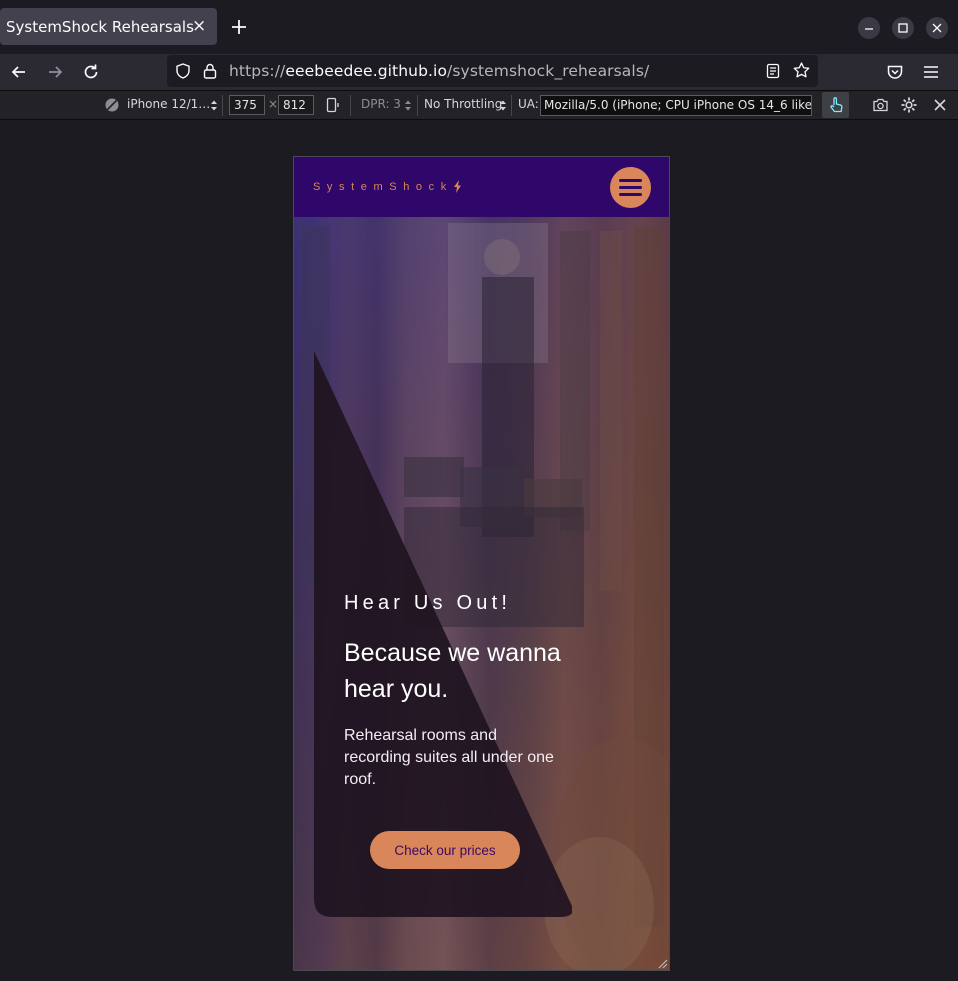  Describe the element at coordinates (381, 104) in the screenshot. I see `dpr-selector: DPR: 3` at that location.